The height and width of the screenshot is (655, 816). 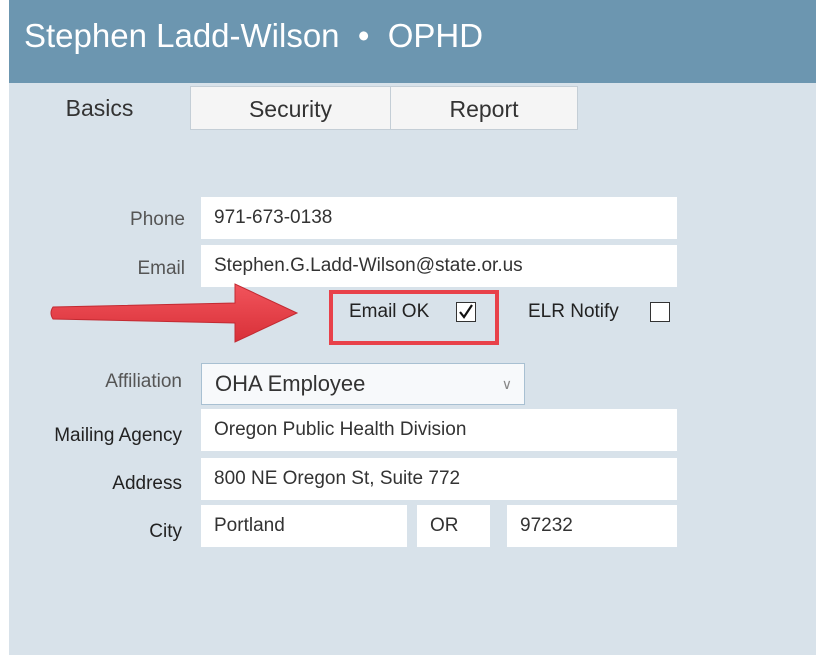 I want to click on elr-notify-checkbox, so click(x=660, y=312).